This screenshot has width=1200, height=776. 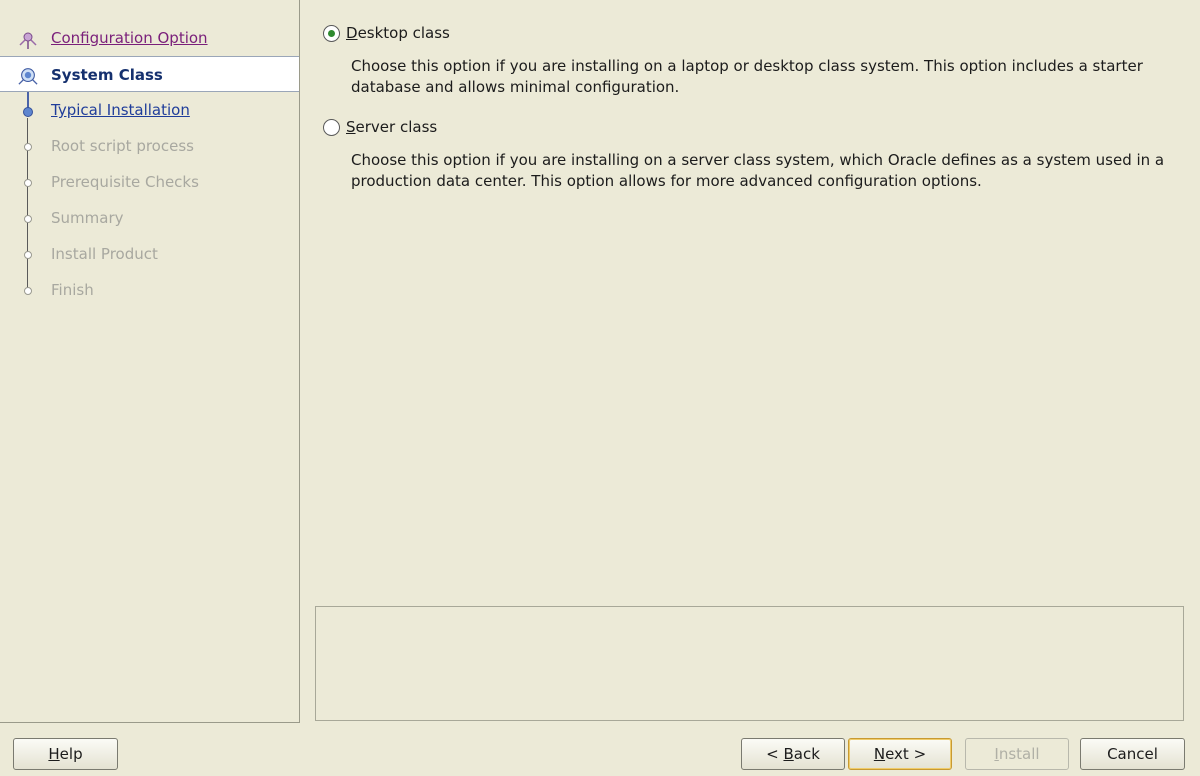 What do you see at coordinates (120, 110) in the screenshot?
I see `step-label: Typical Installation` at bounding box center [120, 110].